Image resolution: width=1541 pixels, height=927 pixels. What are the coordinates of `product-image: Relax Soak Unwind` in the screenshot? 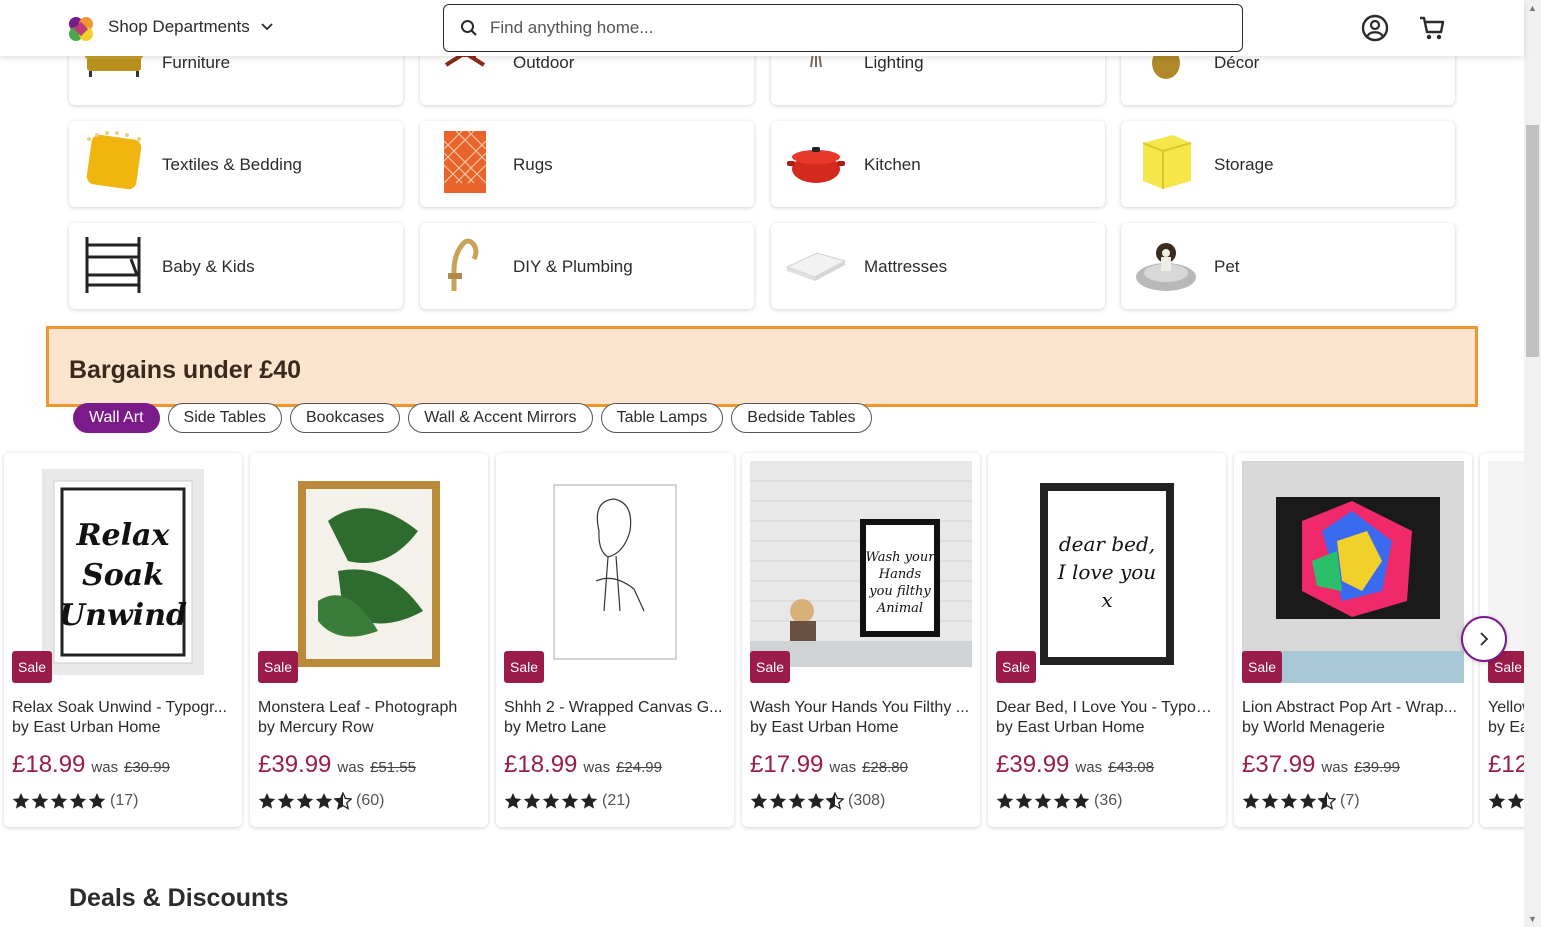 It's located at (123, 572).